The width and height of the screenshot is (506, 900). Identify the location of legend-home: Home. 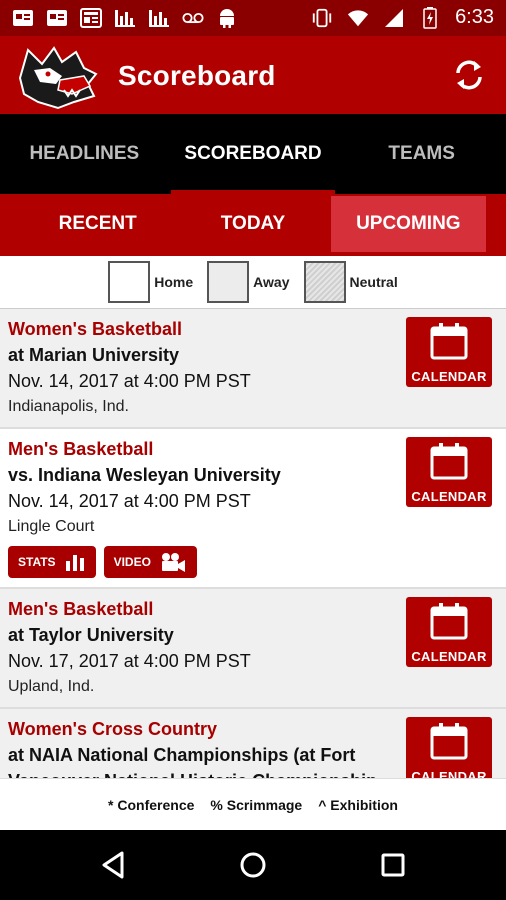
(150, 282).